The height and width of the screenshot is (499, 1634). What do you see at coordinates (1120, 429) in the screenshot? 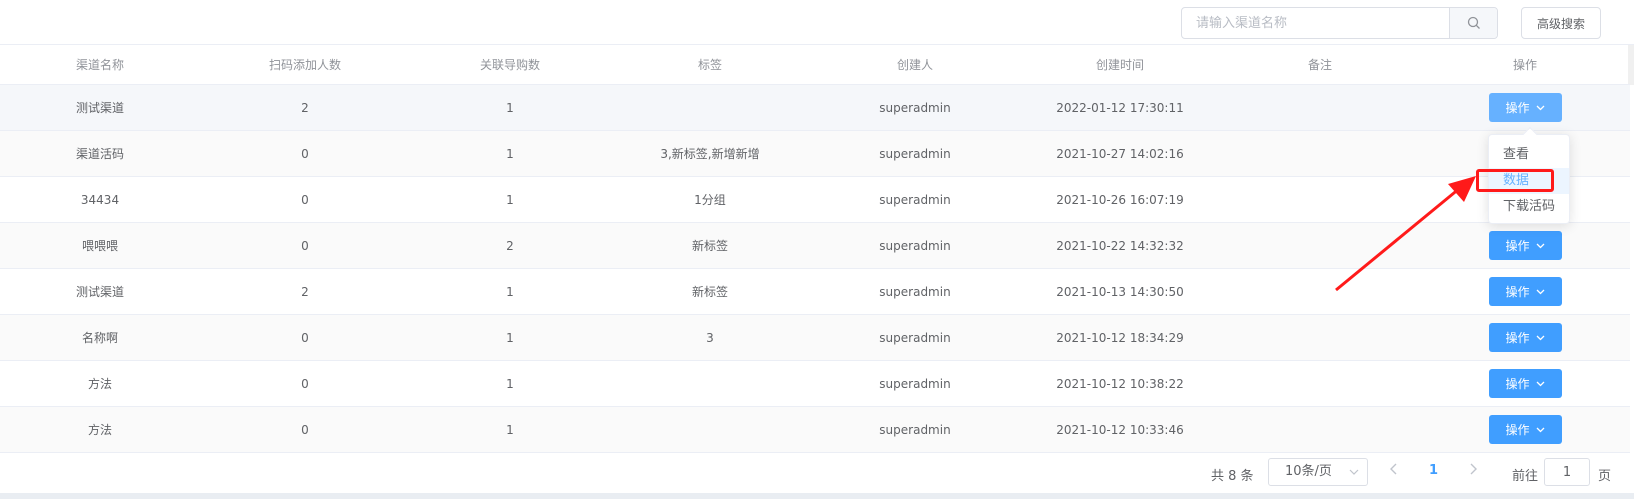
I see `cell-created-at: 2021-10-12 10:33:46` at bounding box center [1120, 429].